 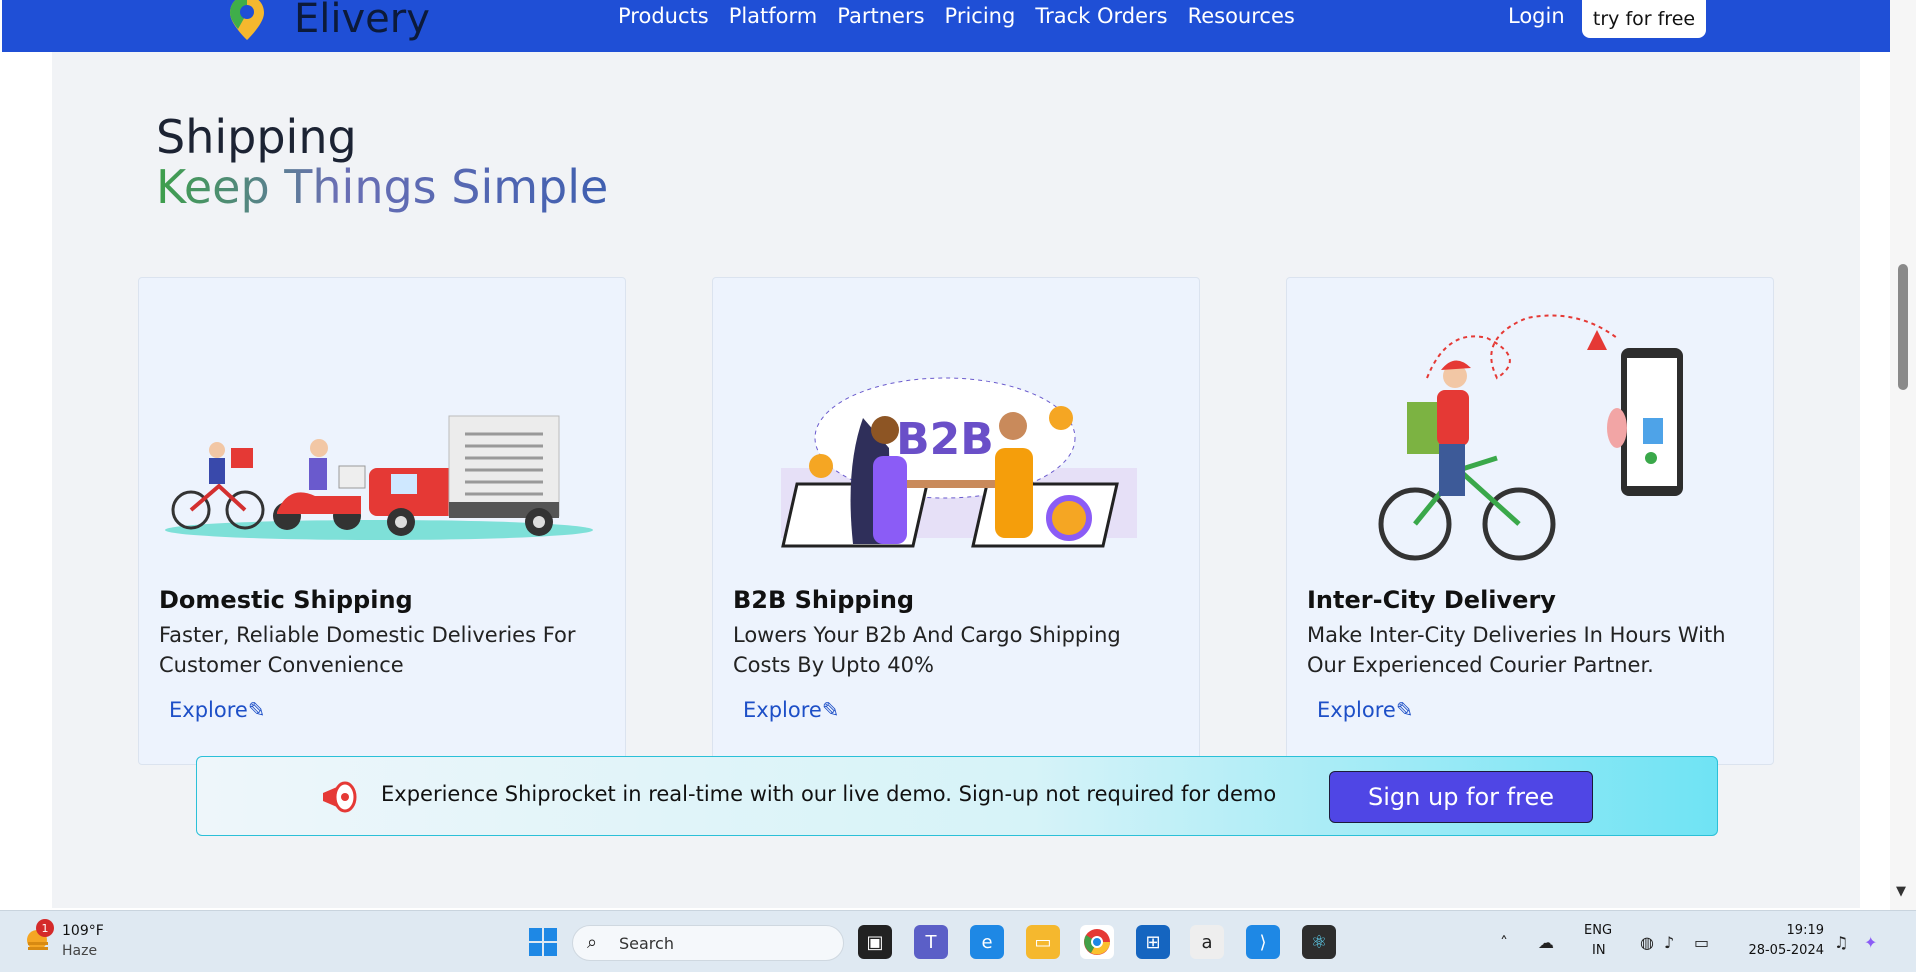 What do you see at coordinates (543, 942) in the screenshot?
I see `windows-start-icon` at bounding box center [543, 942].